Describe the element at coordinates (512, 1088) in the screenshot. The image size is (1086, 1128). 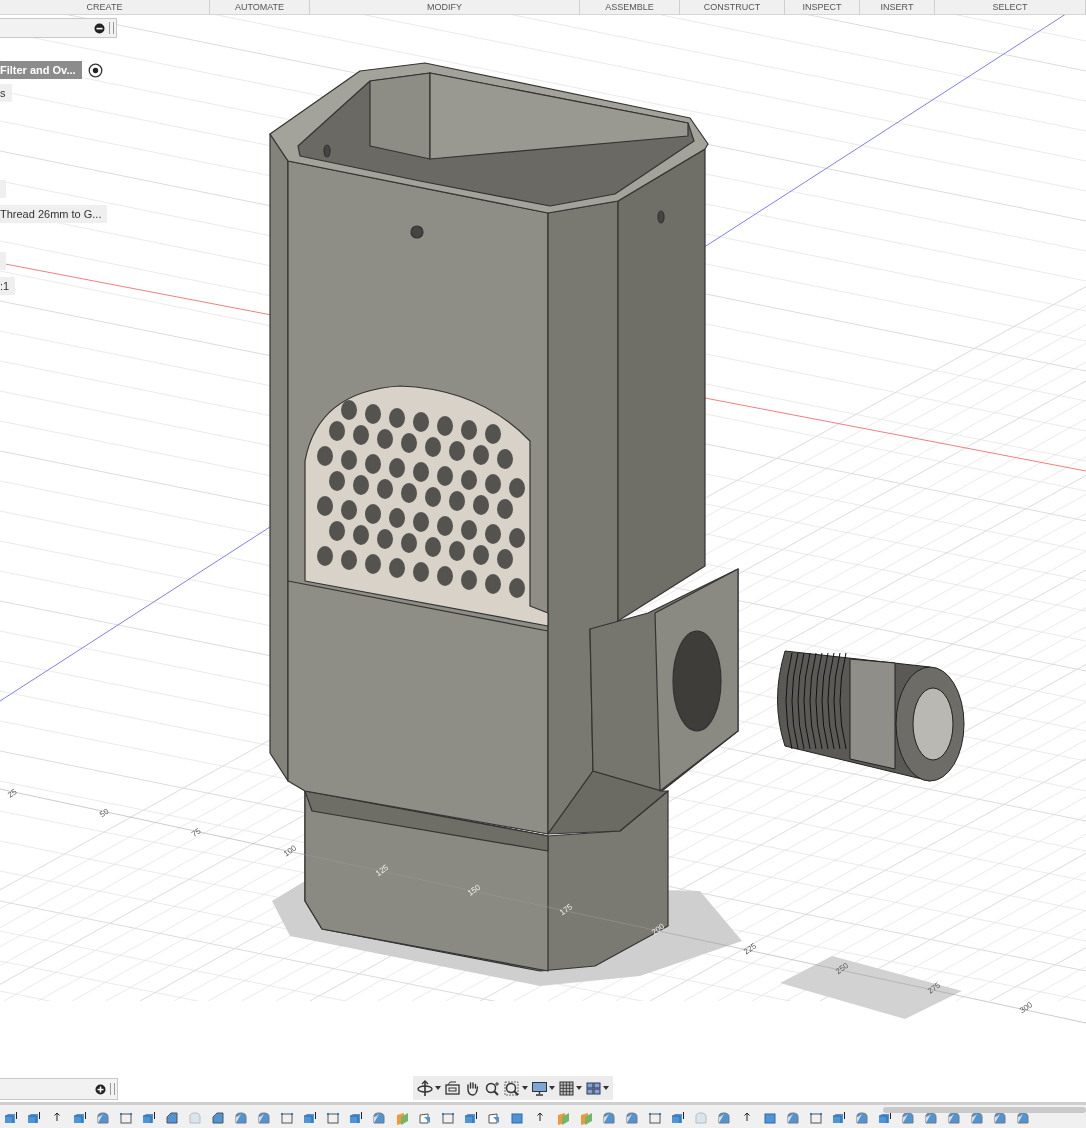
I see `zoom-window-icon` at that location.